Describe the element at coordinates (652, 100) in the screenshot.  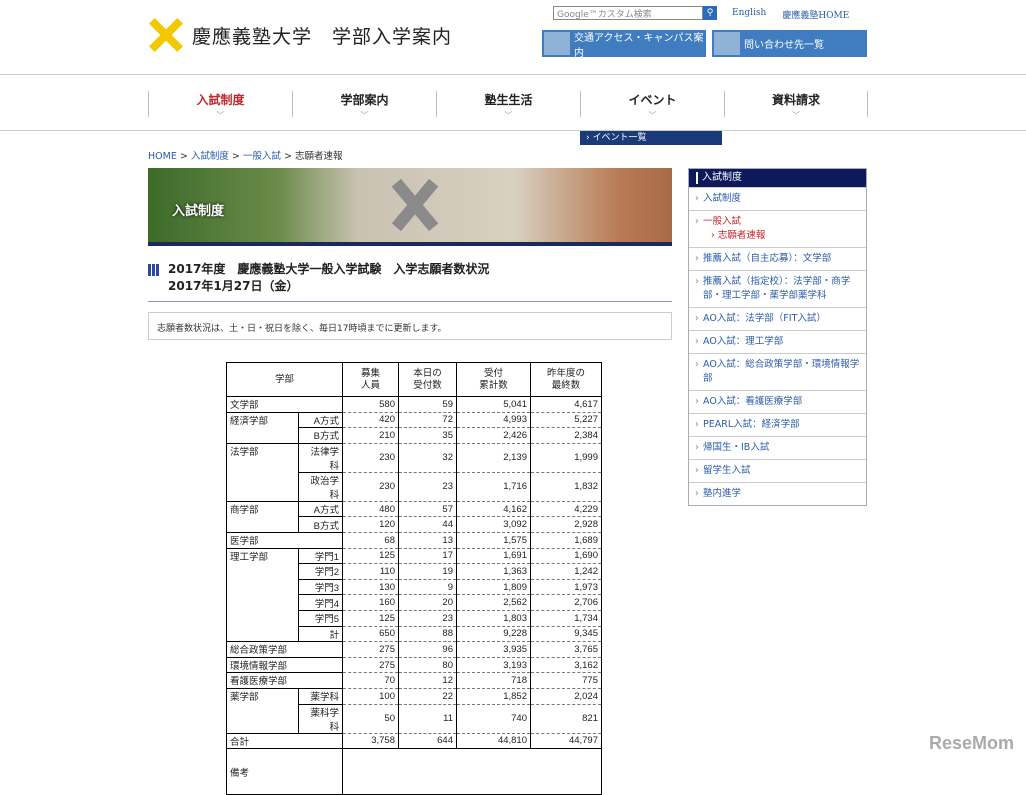
I see `nav-label: イベント` at that location.